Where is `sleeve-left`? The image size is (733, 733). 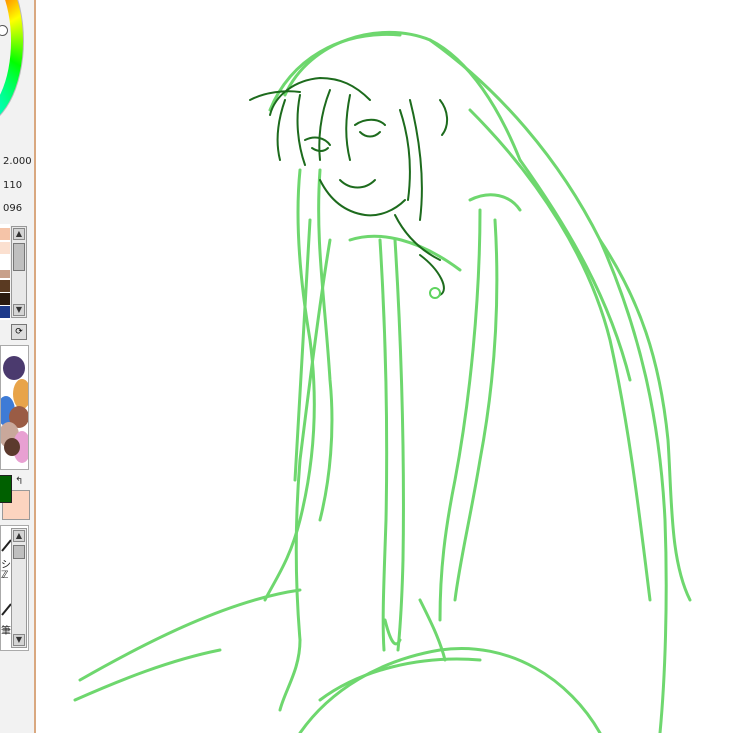 sleeve-left is located at coordinates (290, 675).